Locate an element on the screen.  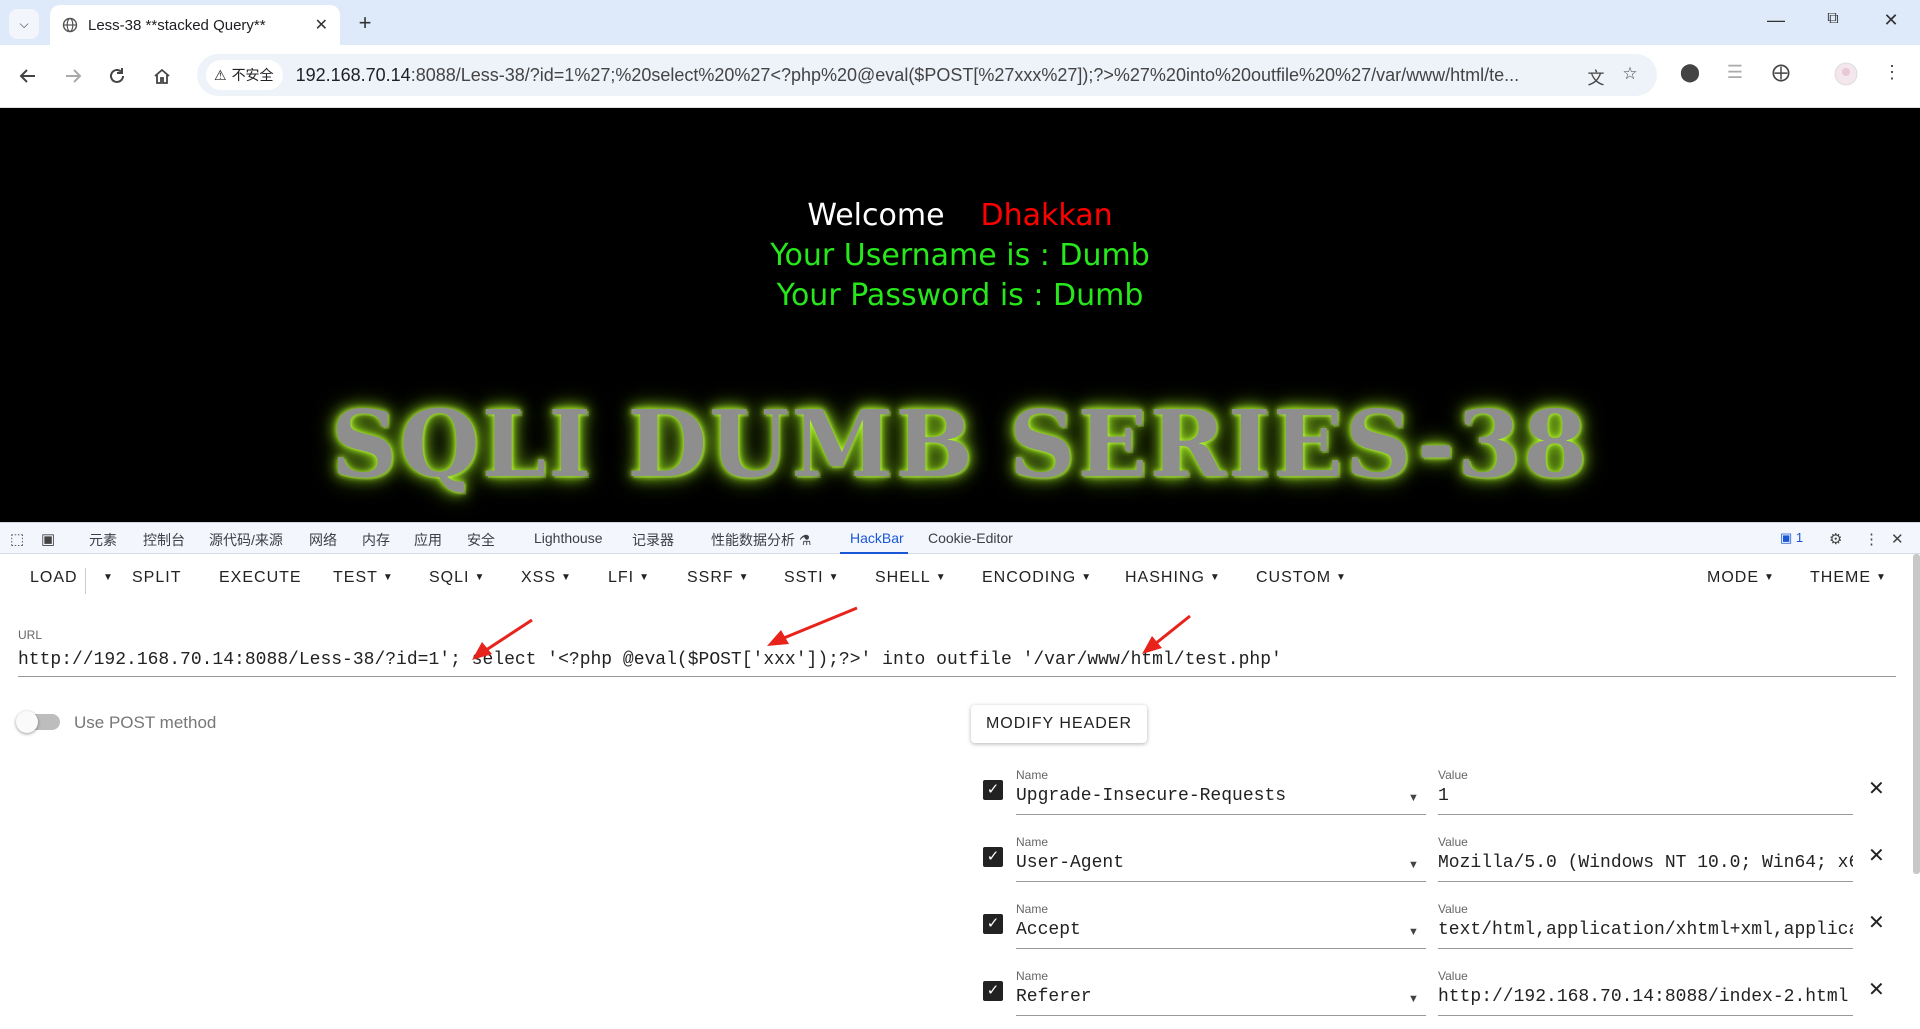
back-icon is located at coordinates (28, 76).